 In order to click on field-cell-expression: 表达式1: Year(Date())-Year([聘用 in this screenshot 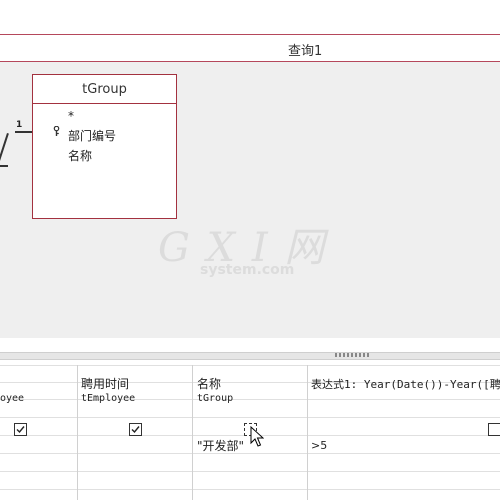, I will do `click(405, 384)`.